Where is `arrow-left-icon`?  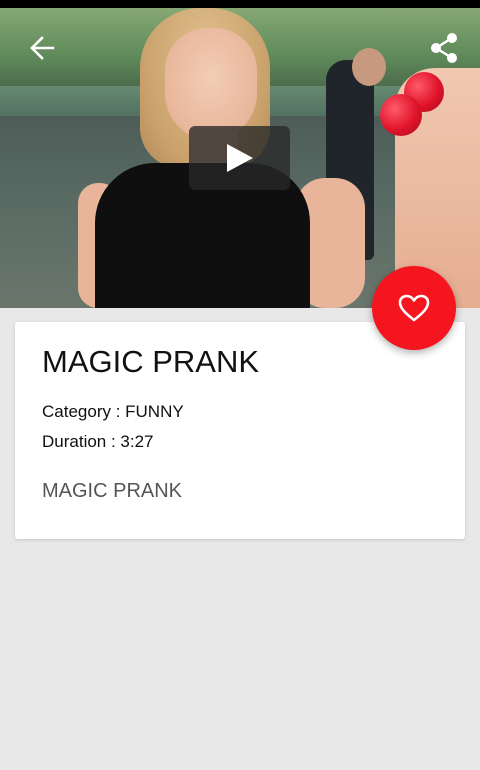 arrow-left-icon is located at coordinates (42, 48).